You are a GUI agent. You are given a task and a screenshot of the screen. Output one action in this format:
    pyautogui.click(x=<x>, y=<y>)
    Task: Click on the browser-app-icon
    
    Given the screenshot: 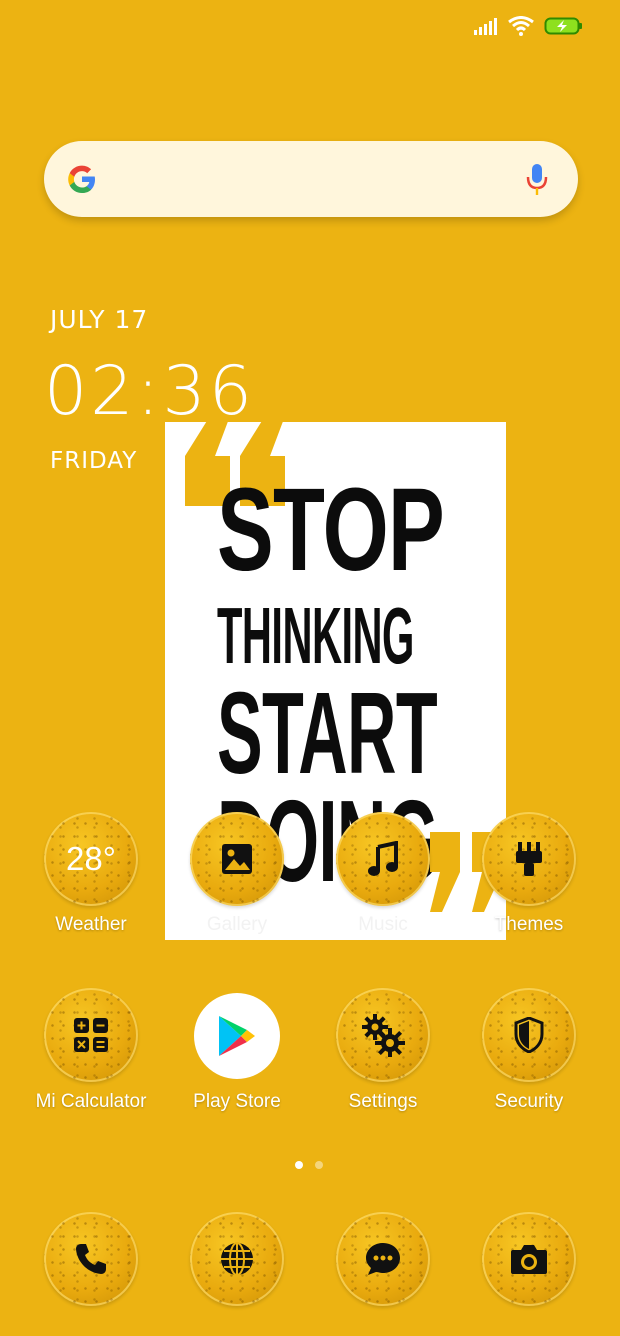 What is the action you would take?
    pyautogui.click(x=237, y=1259)
    